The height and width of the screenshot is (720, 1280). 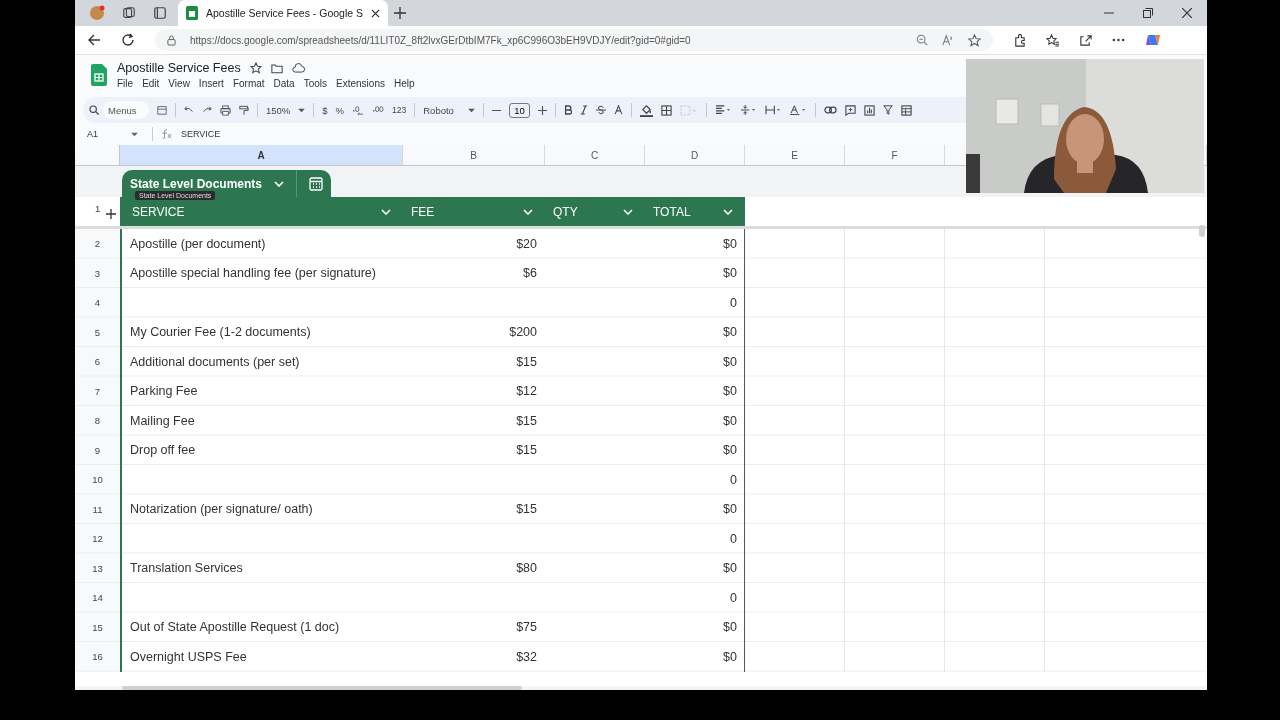 I want to click on table-name: State Level Documents, so click(x=196, y=183).